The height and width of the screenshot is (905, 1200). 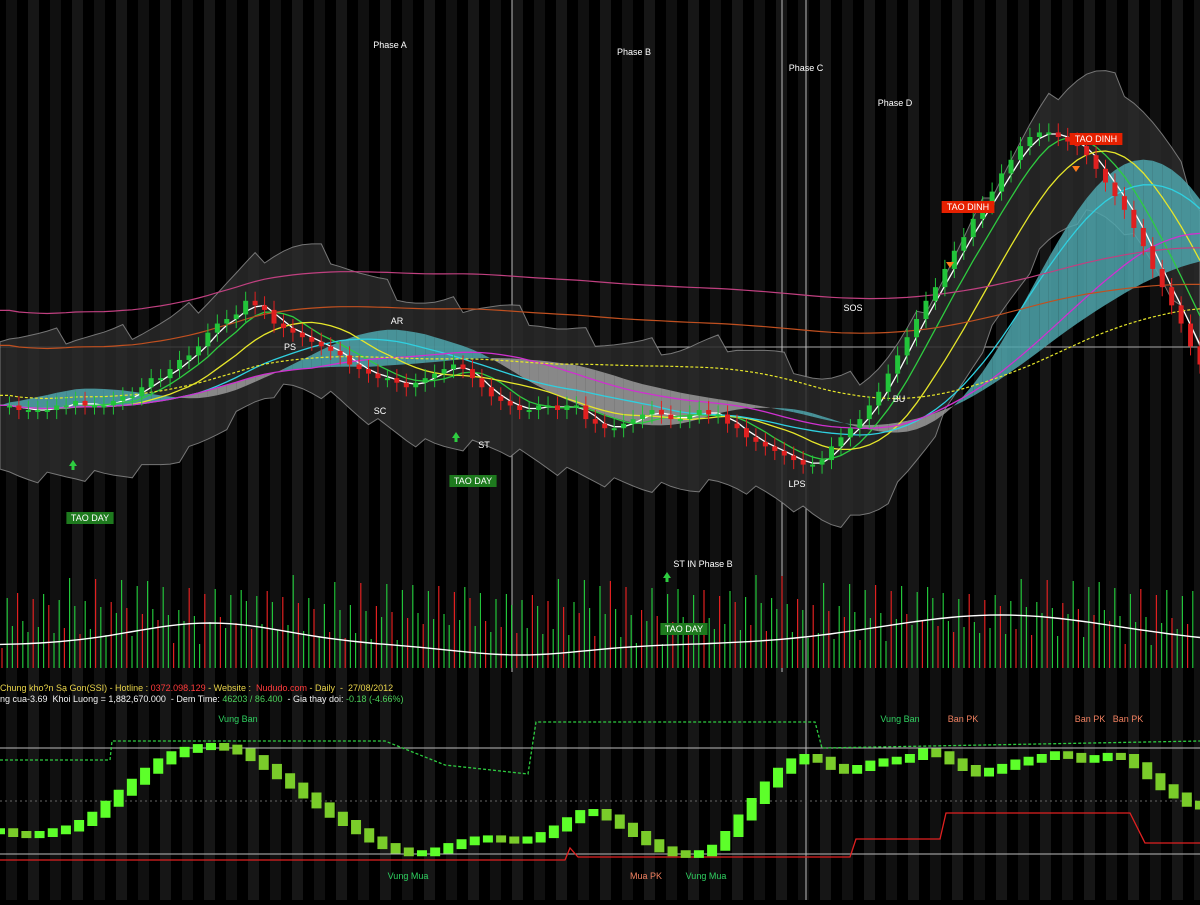 I want to click on wyckoff-label: SC, so click(x=380, y=411).